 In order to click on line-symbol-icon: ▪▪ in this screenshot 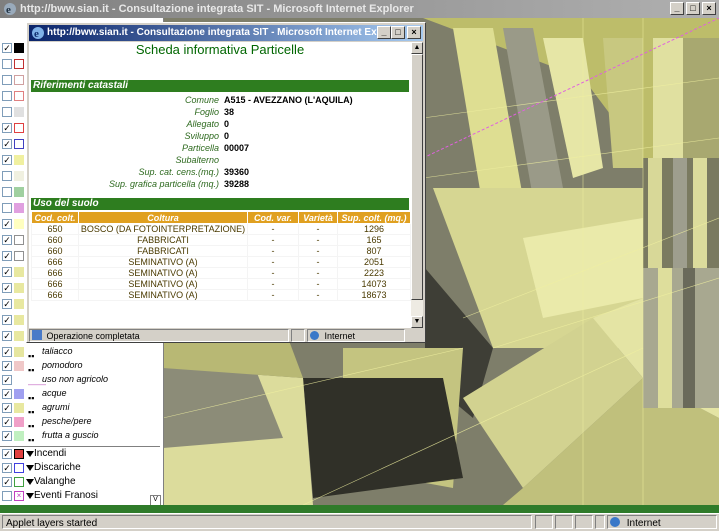, I will do `click(31, 440)`.